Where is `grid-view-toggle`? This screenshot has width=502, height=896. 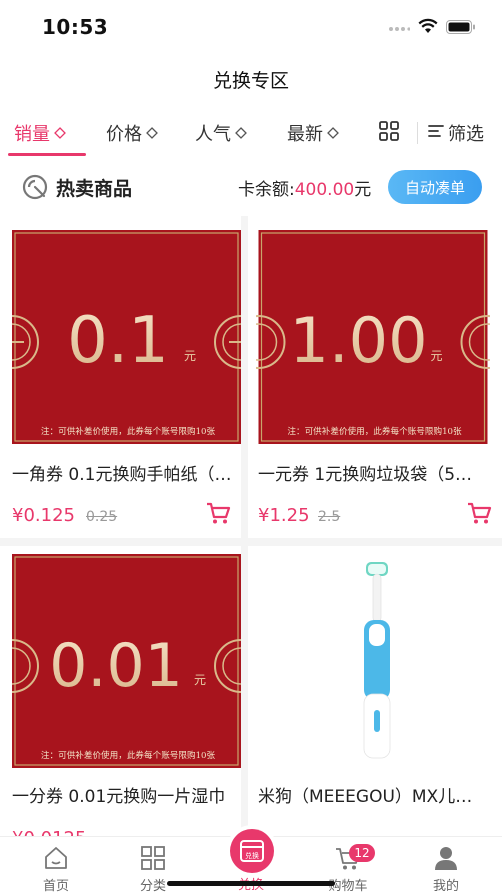
grid-view-toggle is located at coordinates (389, 133).